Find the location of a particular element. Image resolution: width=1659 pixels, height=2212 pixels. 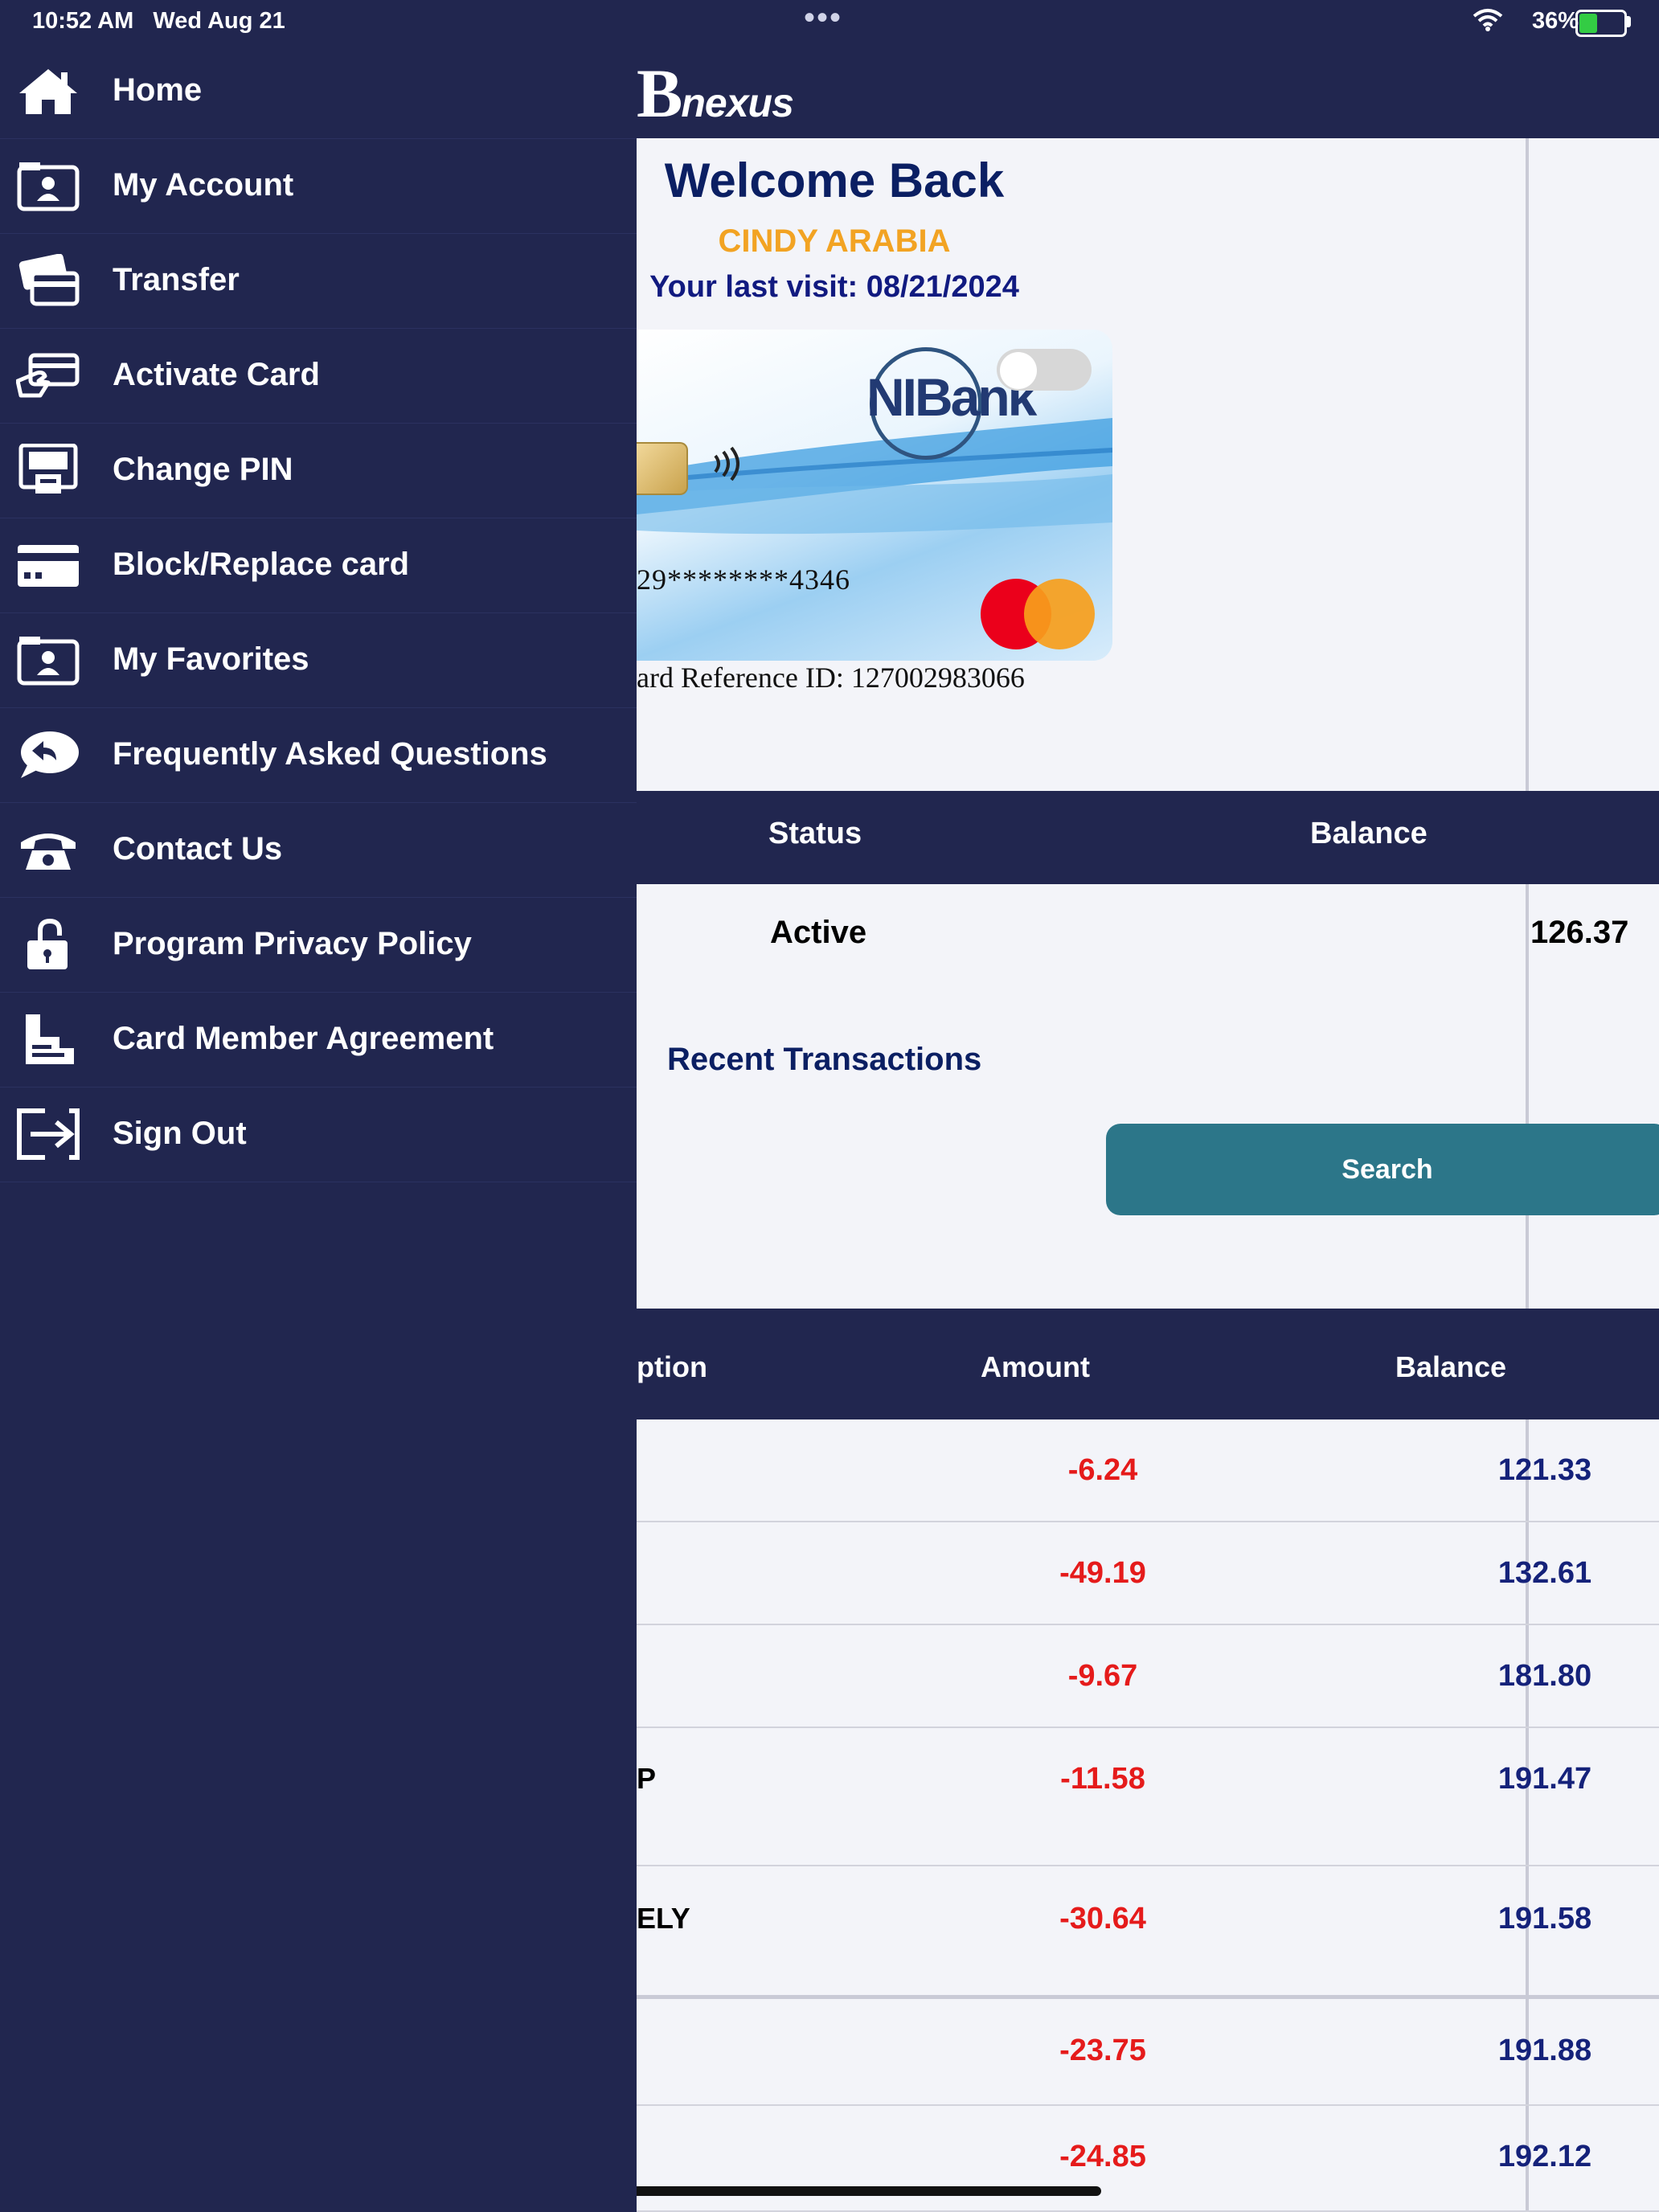

transaction-balance: 191.88 is located at coordinates (1544, 2050).